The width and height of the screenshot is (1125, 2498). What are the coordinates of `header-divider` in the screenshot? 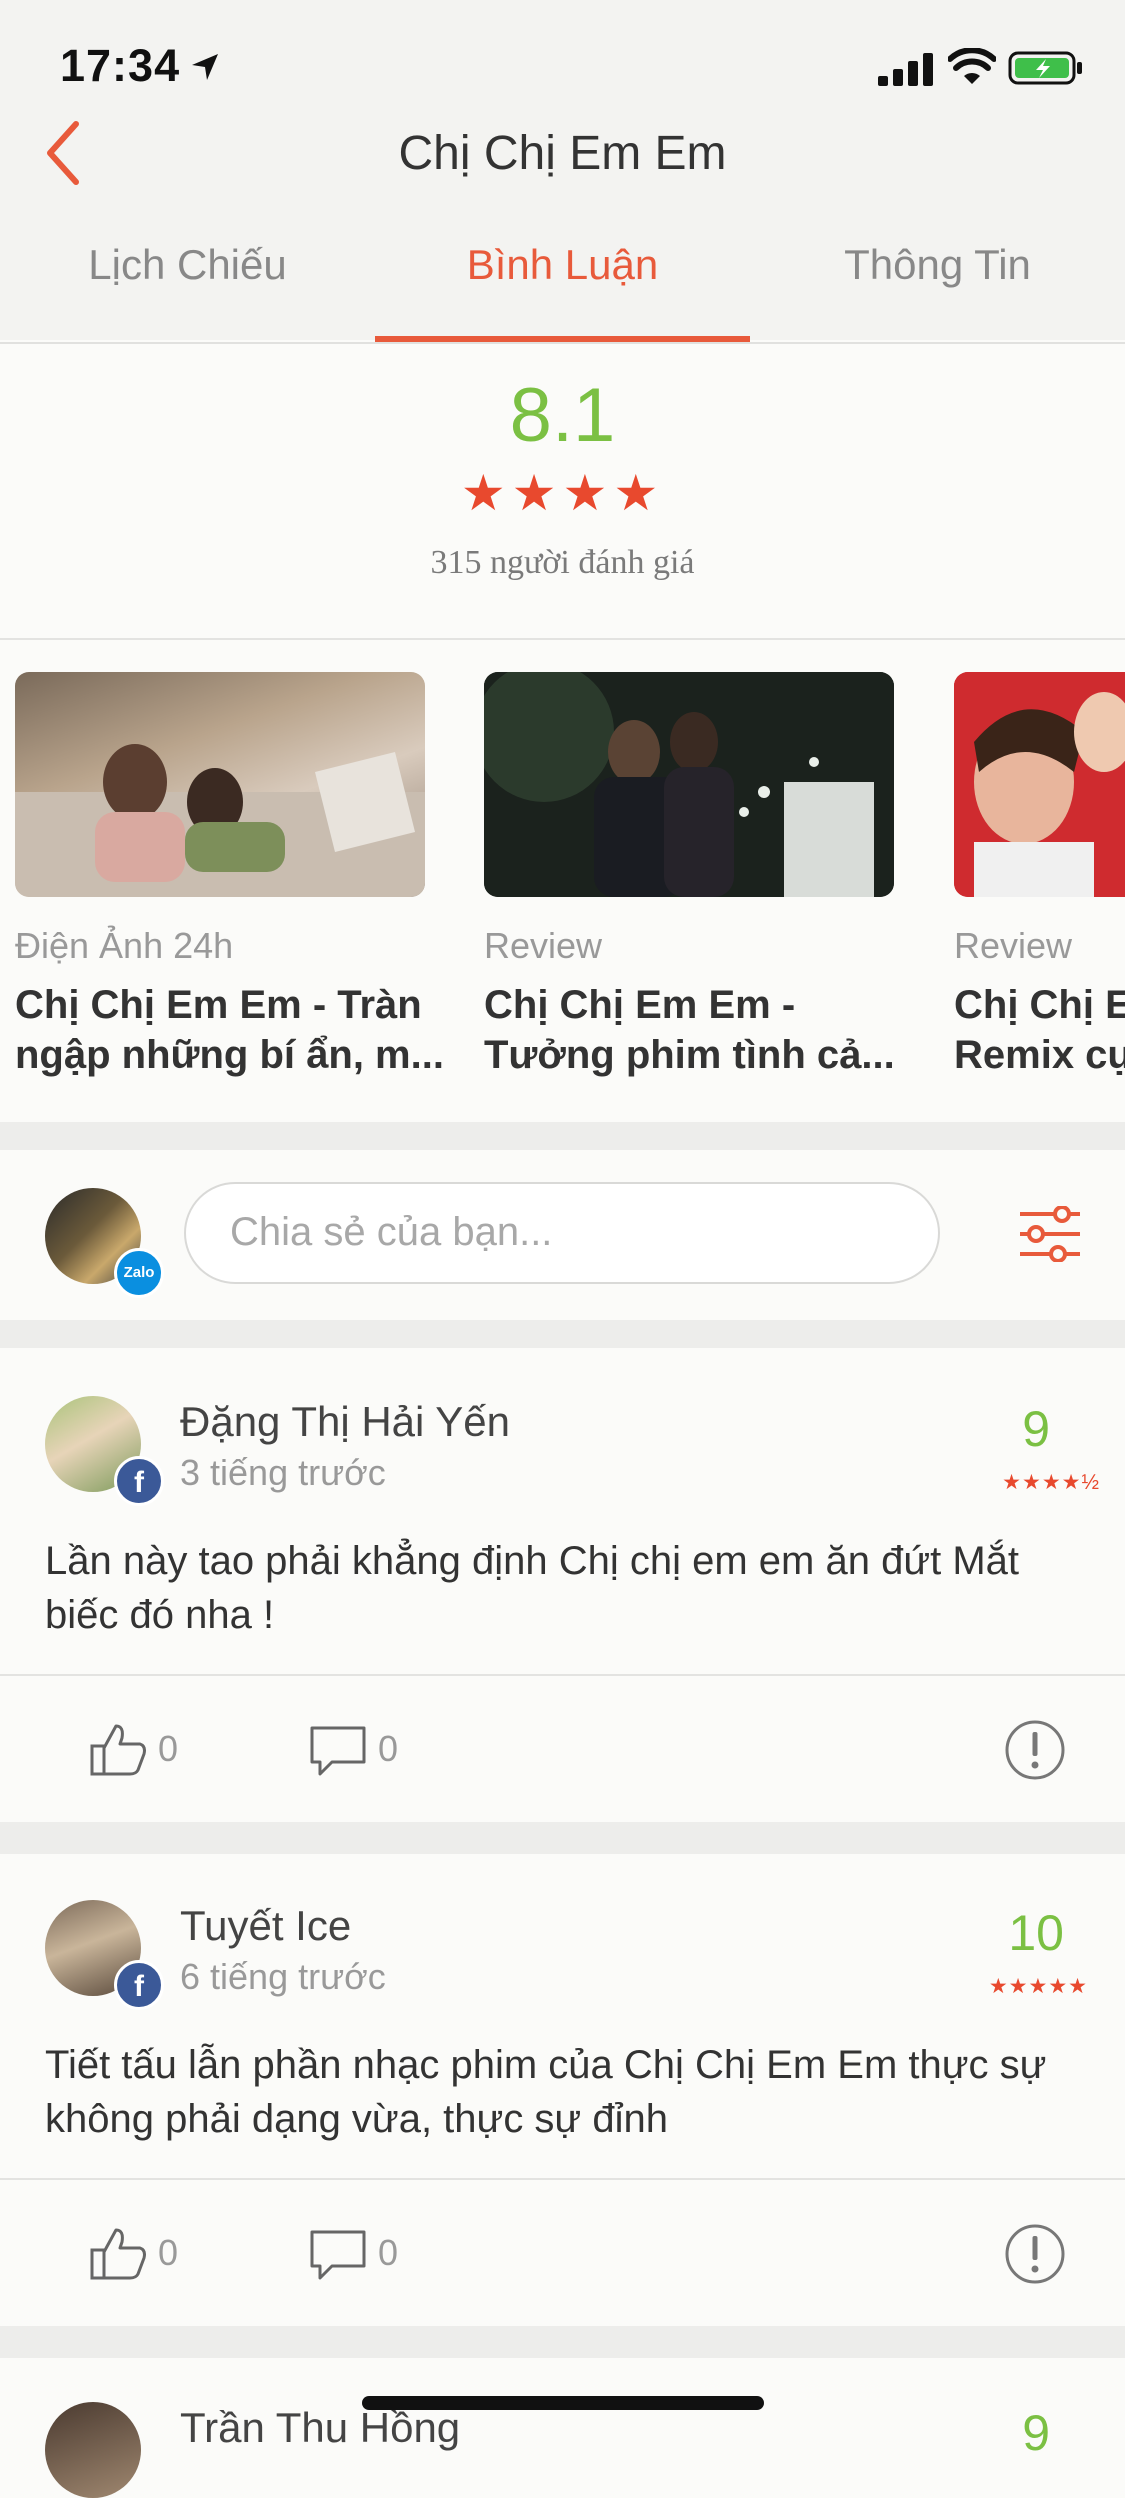 It's located at (562, 343).